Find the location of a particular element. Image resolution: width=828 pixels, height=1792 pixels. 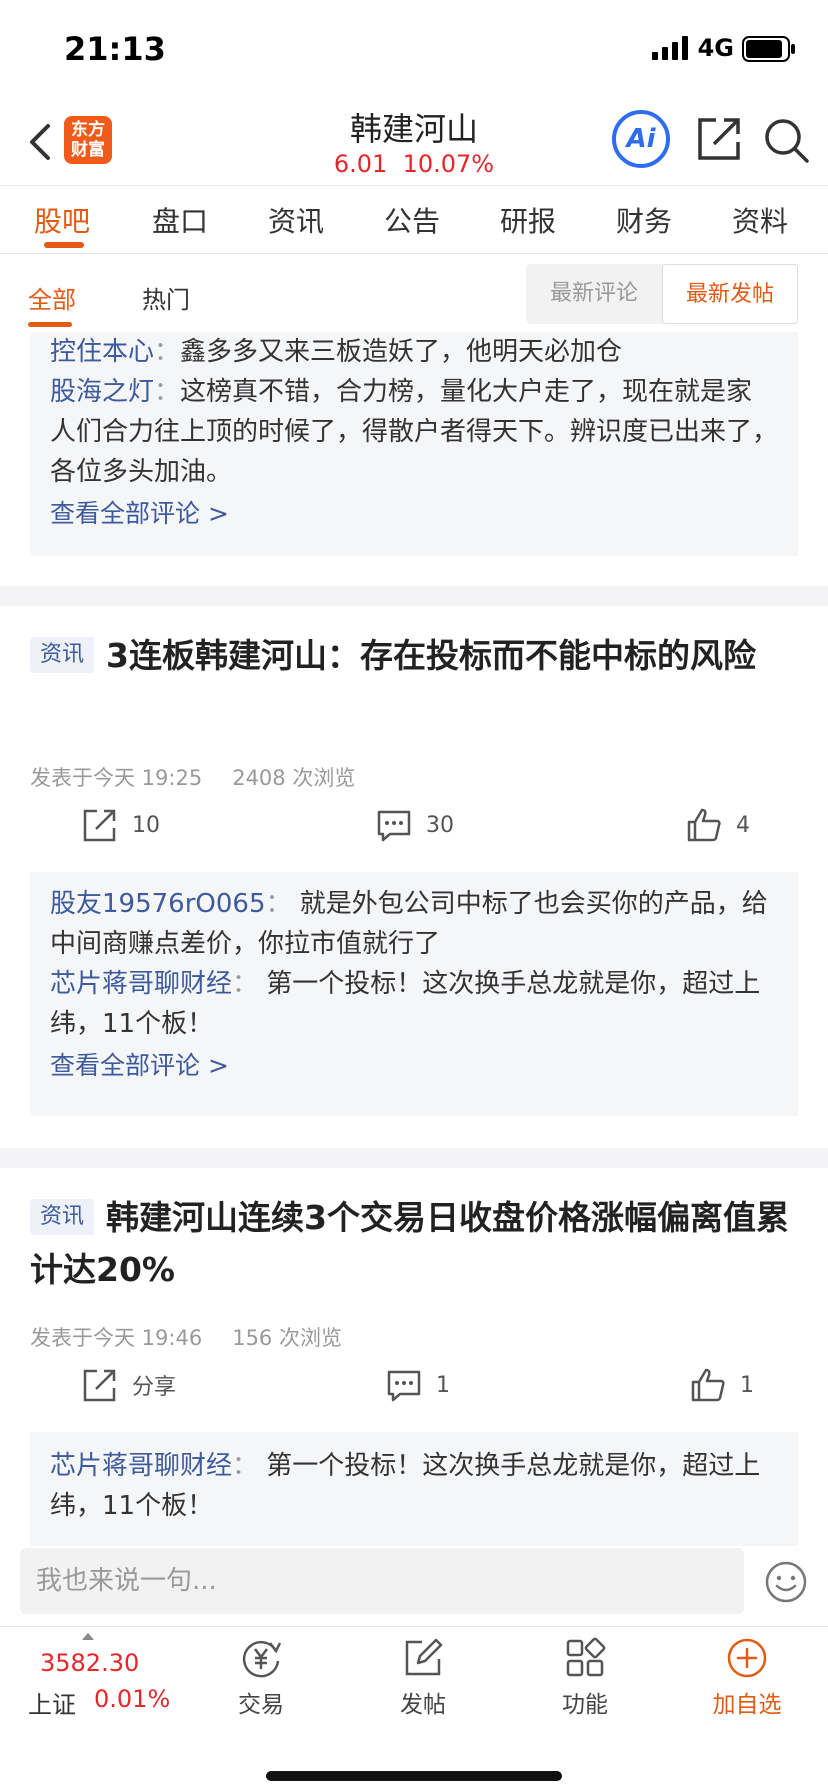

tab-news: 资讯 is located at coordinates (296, 220).